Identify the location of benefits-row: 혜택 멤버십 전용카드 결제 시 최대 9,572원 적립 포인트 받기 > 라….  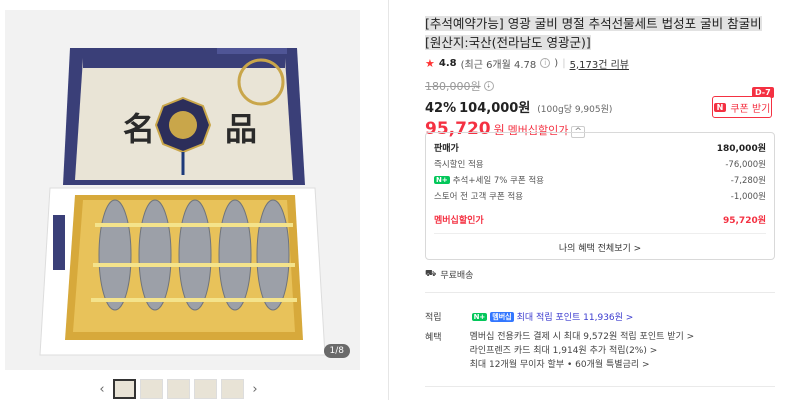
(559, 351).